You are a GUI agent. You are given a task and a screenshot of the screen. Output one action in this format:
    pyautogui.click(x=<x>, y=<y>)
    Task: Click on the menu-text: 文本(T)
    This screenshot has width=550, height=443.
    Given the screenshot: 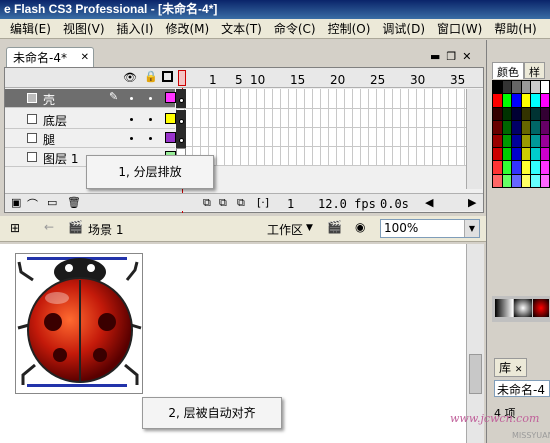 What is the action you would take?
    pyautogui.click(x=241, y=28)
    